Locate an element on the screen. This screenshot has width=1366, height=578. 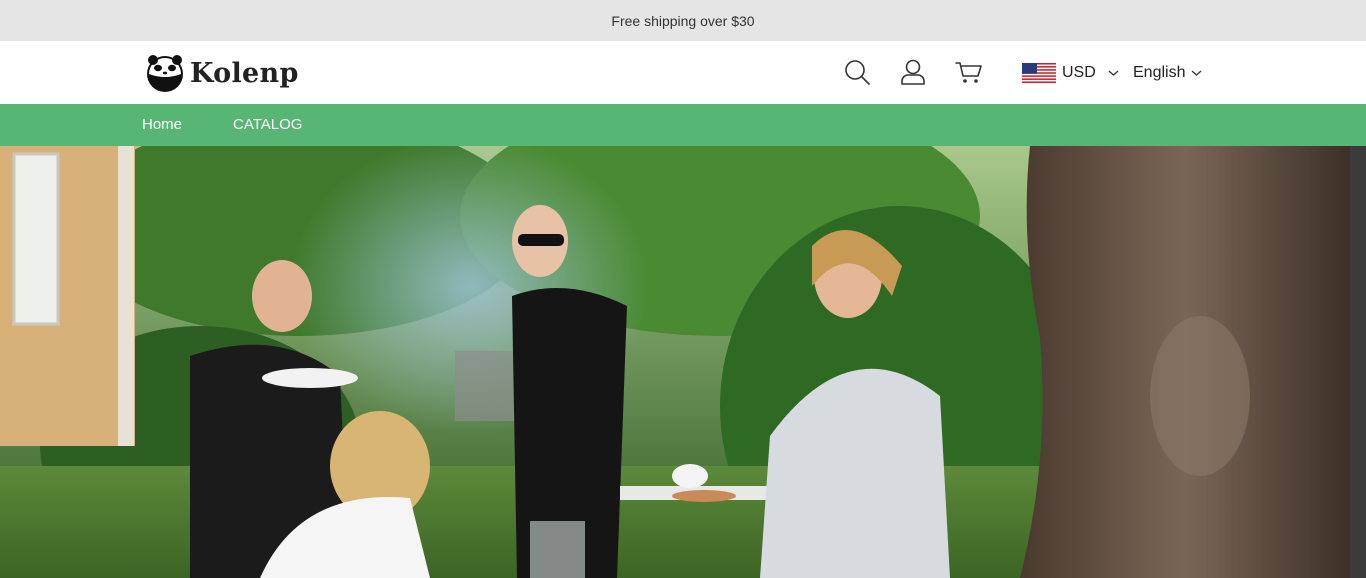
announcement-bar: Free shipping over $30 is located at coordinates (683, 20).